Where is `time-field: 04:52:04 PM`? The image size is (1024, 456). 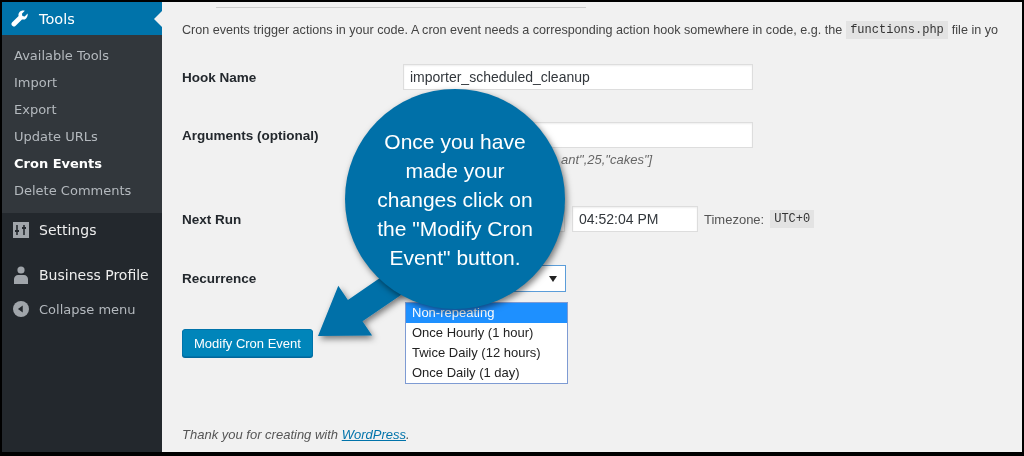 time-field: 04:52:04 PM is located at coordinates (635, 219).